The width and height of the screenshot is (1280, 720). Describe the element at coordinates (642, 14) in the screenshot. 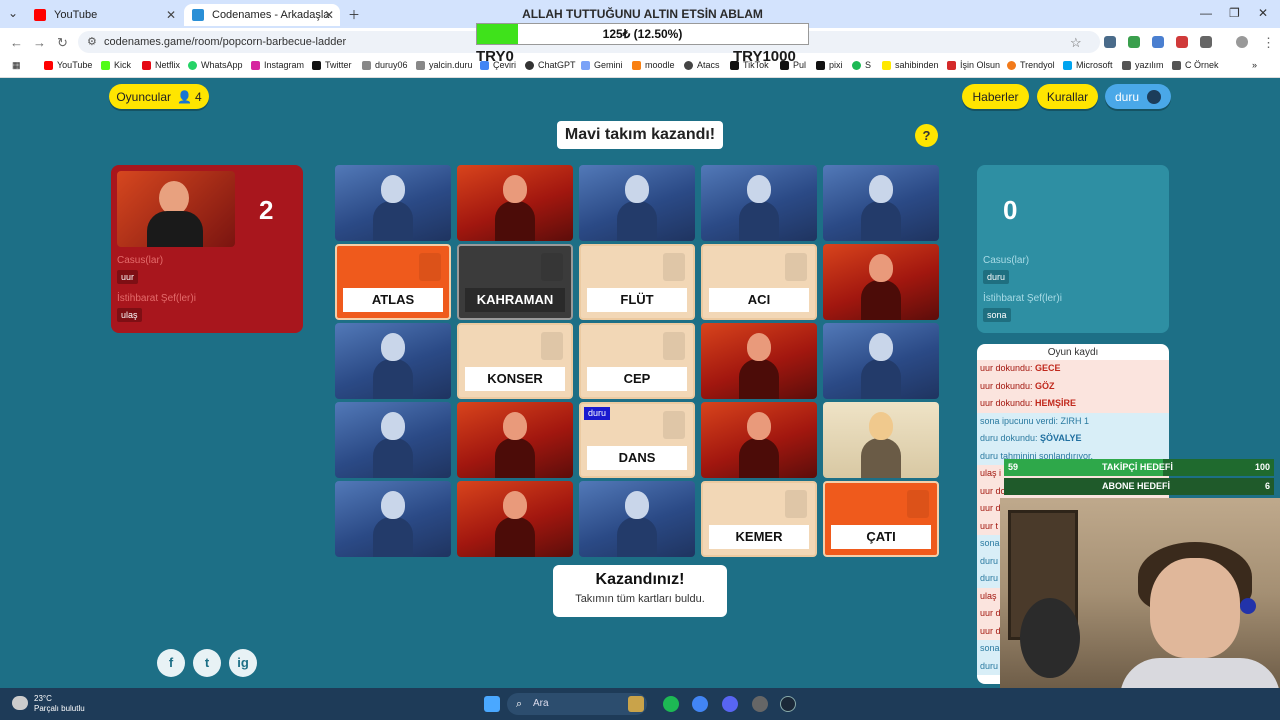

I see `donation-title: ALLAH TUTTUĞUNU ALTIN ETSİN ABLAM` at that location.